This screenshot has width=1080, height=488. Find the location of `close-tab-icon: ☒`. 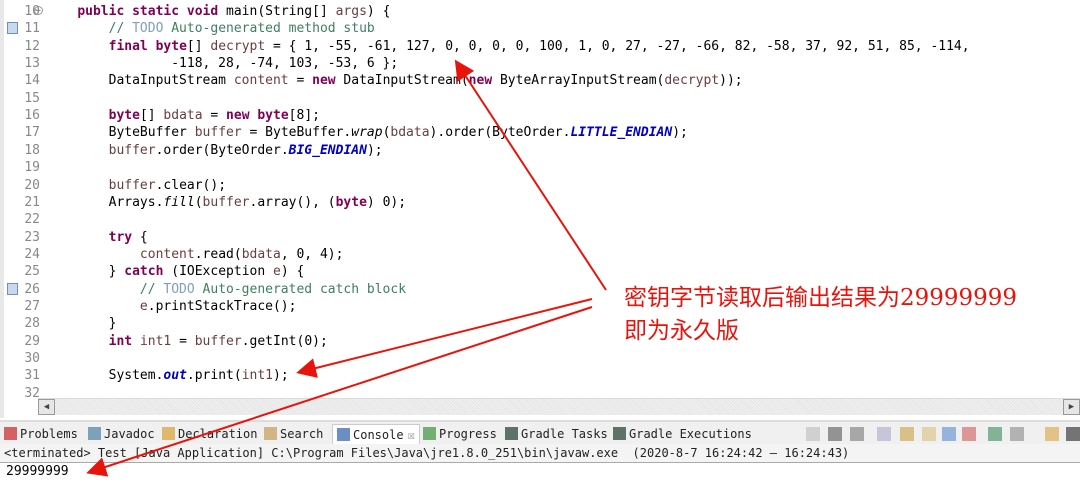

close-tab-icon: ☒ is located at coordinates (411, 435).